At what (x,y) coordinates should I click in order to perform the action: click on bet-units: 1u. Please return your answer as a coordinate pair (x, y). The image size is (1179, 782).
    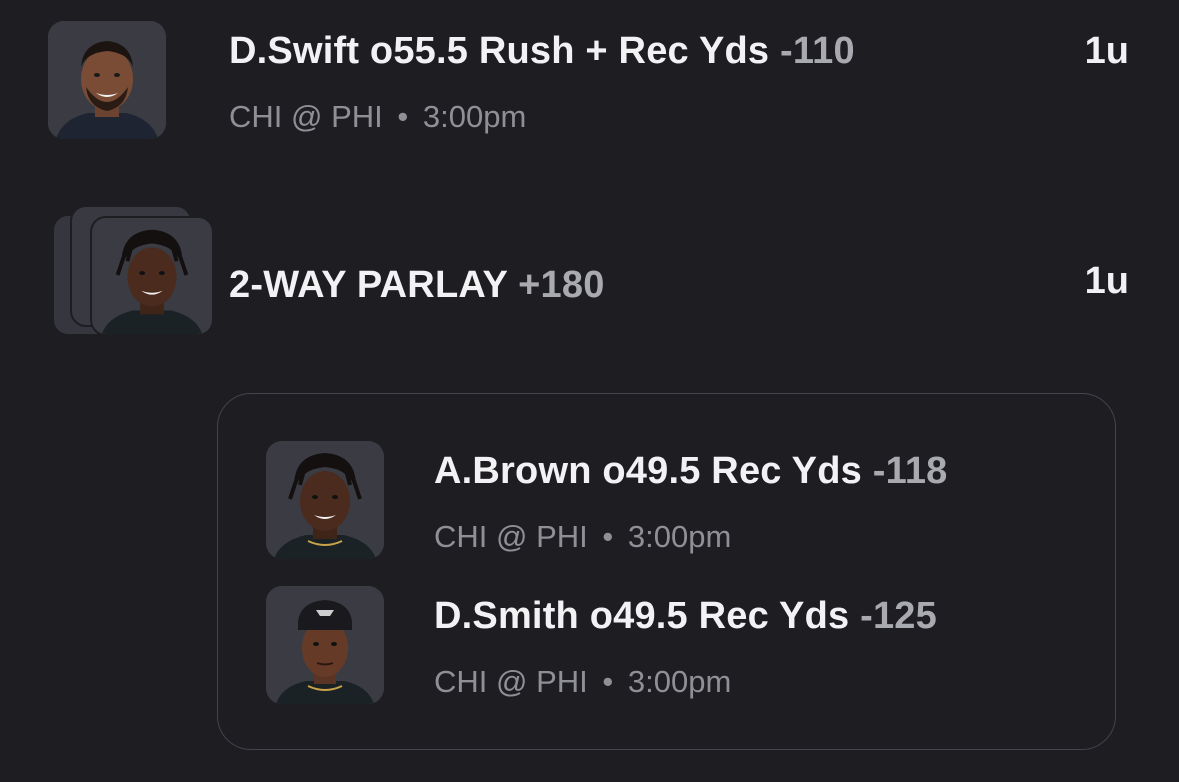
    Looking at the image, I should click on (1106, 51).